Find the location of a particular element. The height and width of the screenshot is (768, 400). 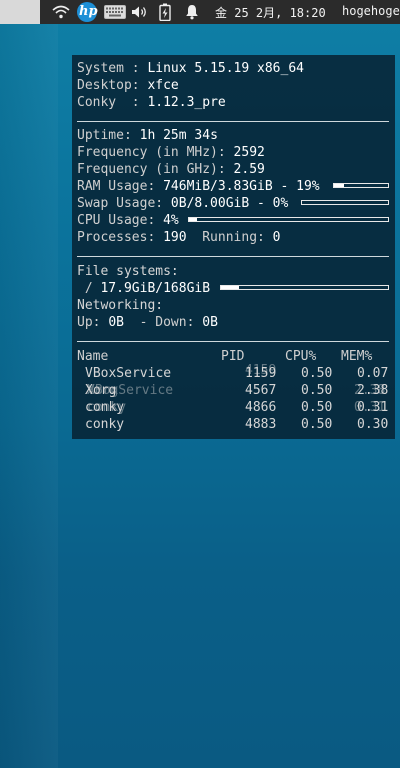

root-fs-value: 17.9GiB/168GiB is located at coordinates (155, 288).